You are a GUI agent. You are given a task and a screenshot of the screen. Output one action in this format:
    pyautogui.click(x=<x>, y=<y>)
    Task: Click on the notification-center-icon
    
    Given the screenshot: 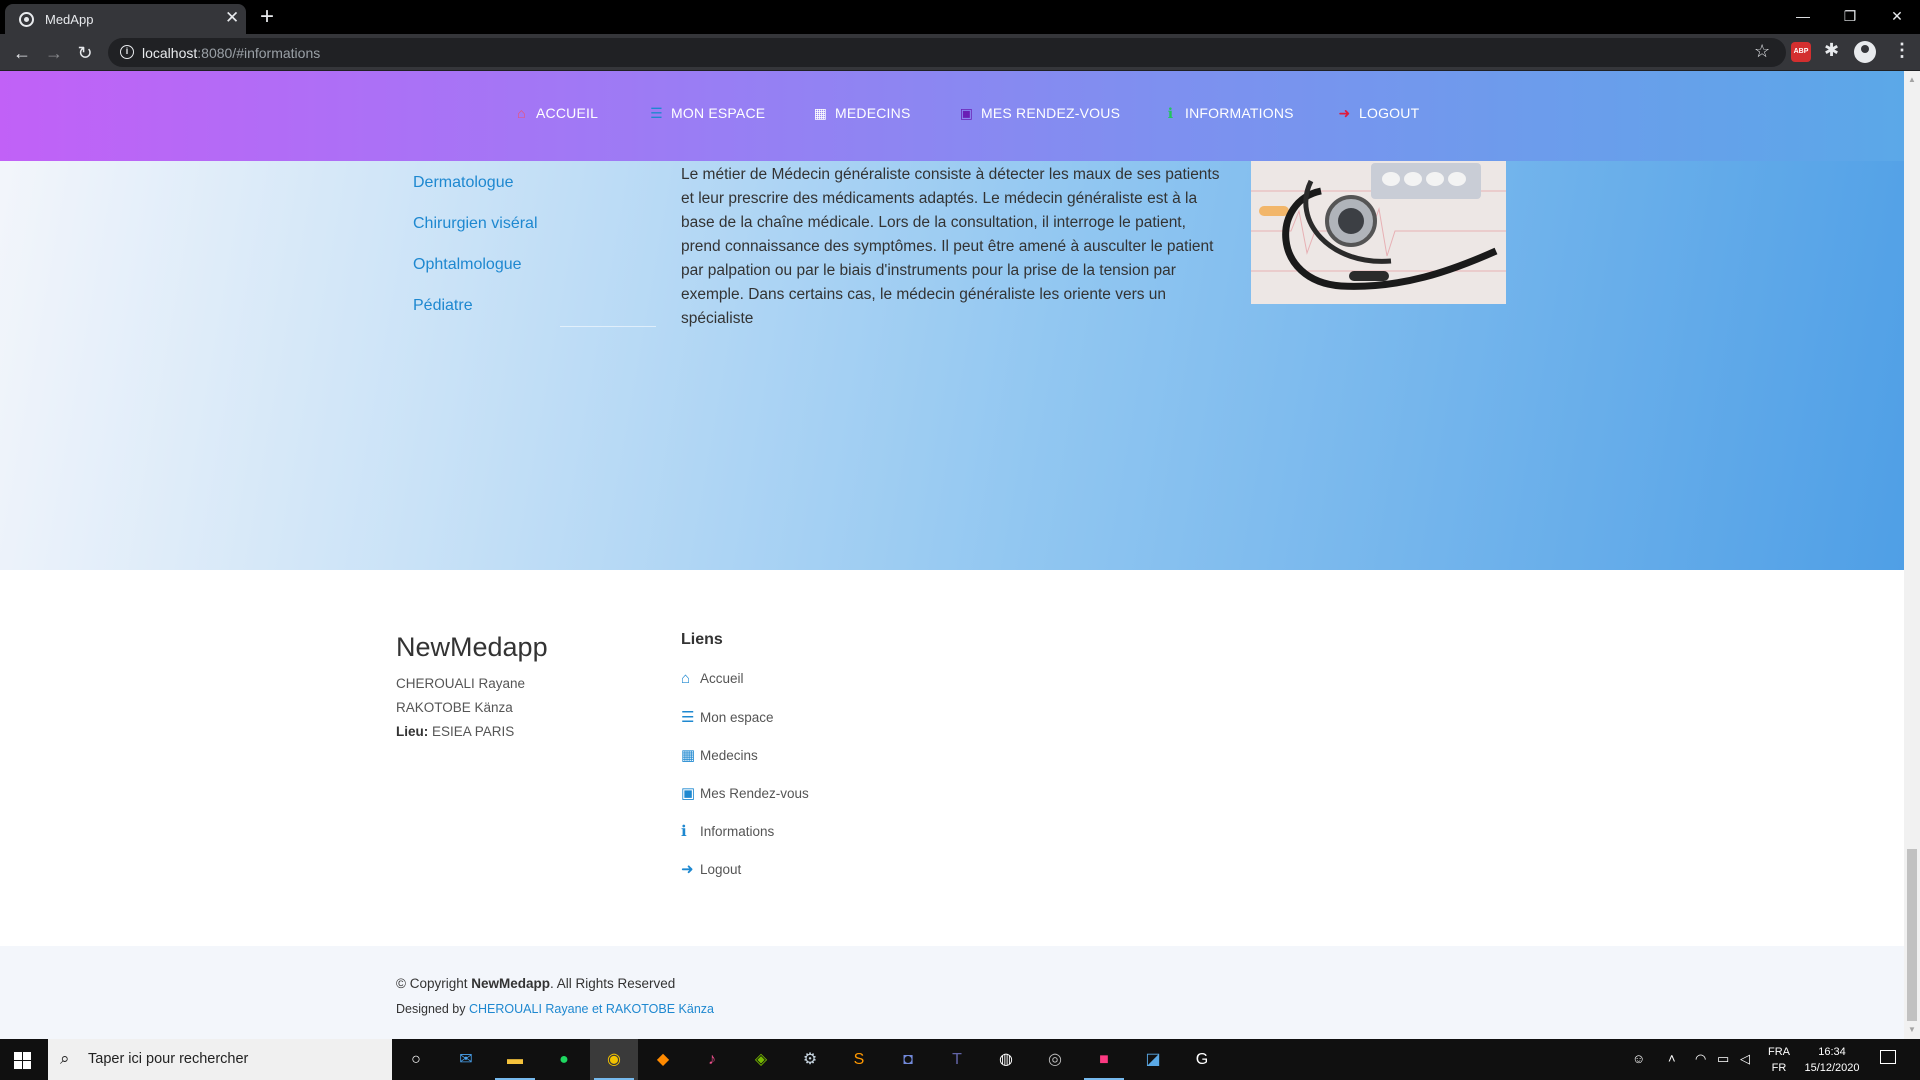 What is the action you would take?
    pyautogui.click(x=1888, y=1057)
    